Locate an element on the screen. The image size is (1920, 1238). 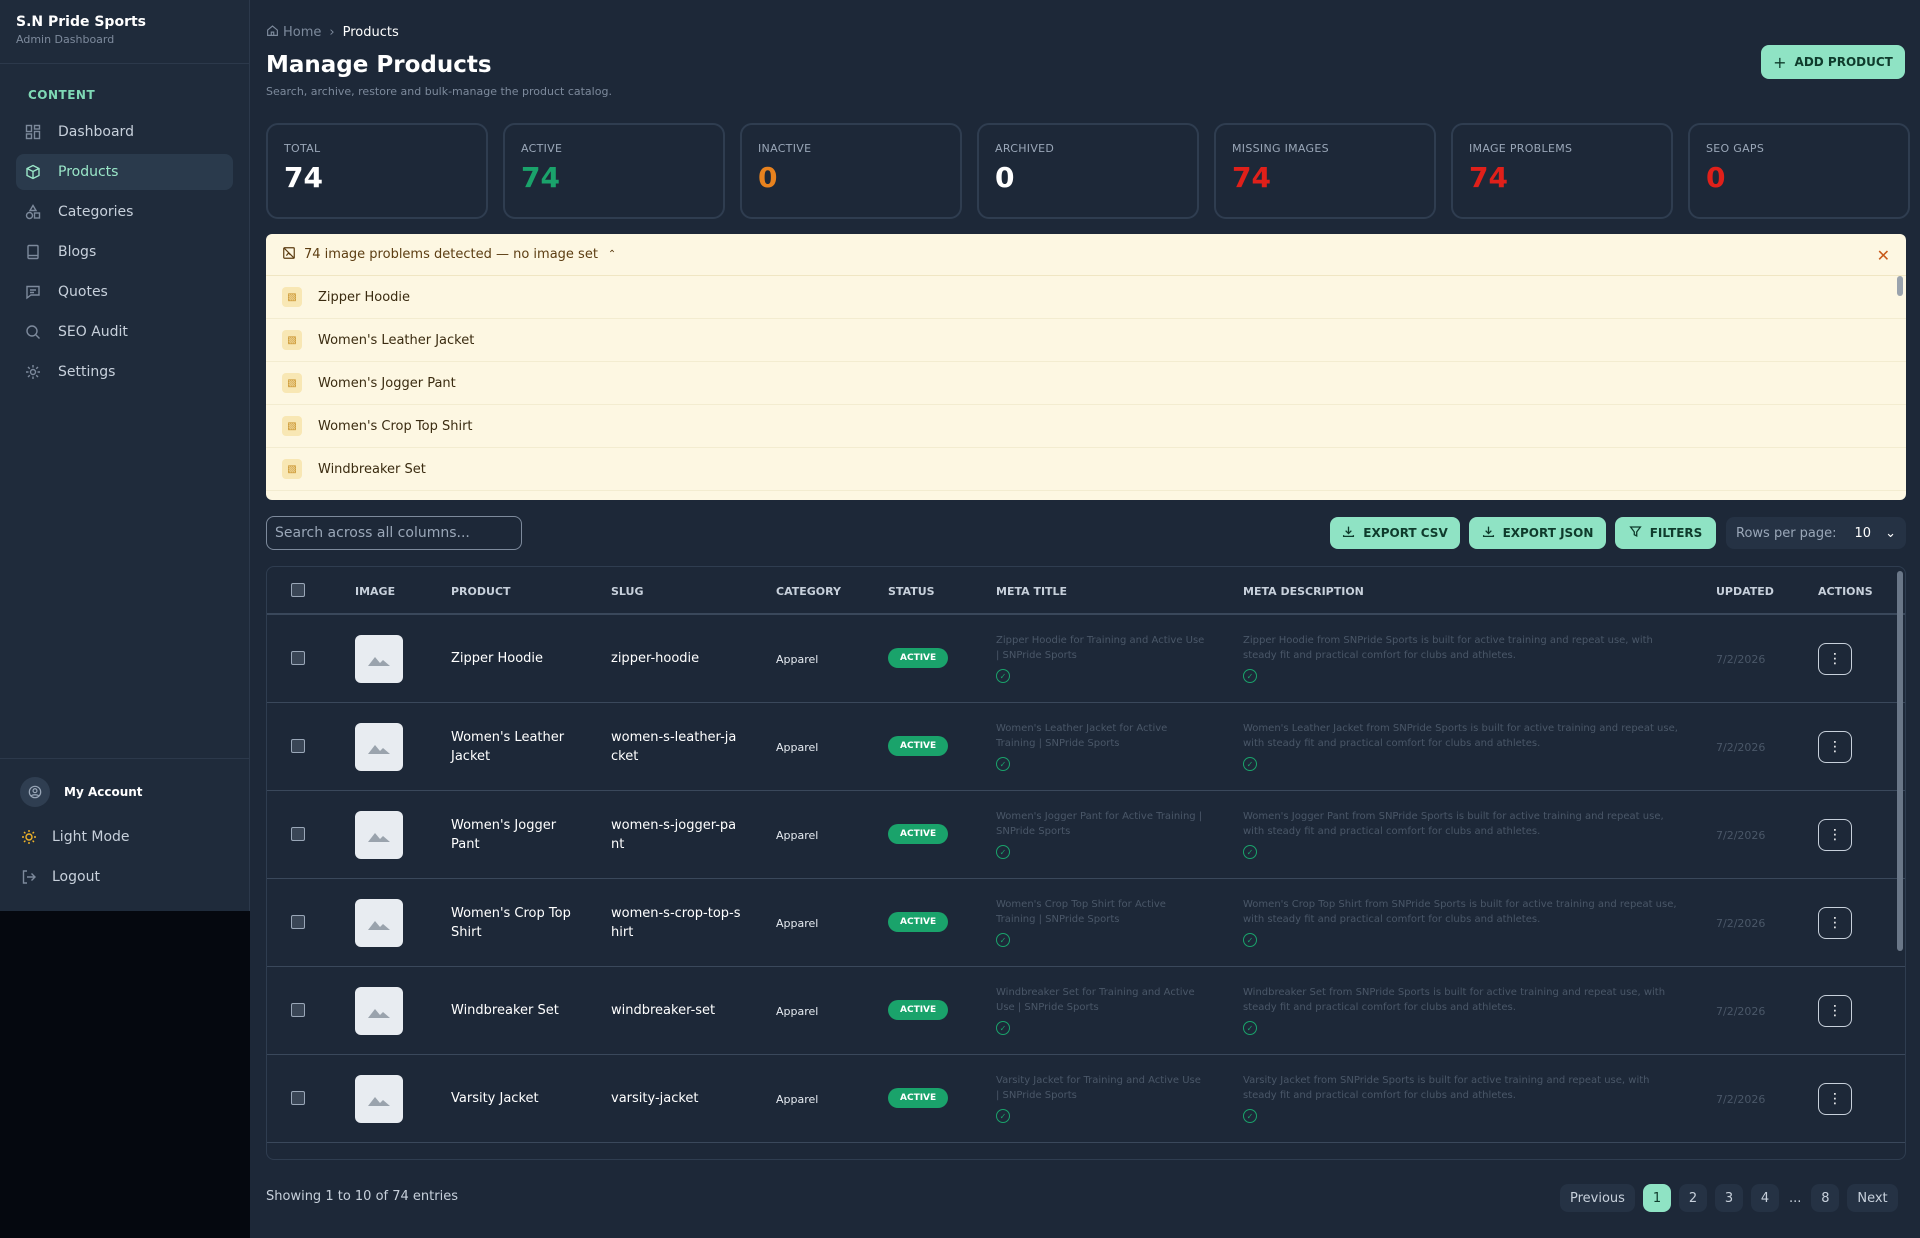
product-category: Apparel is located at coordinates (797, 923).